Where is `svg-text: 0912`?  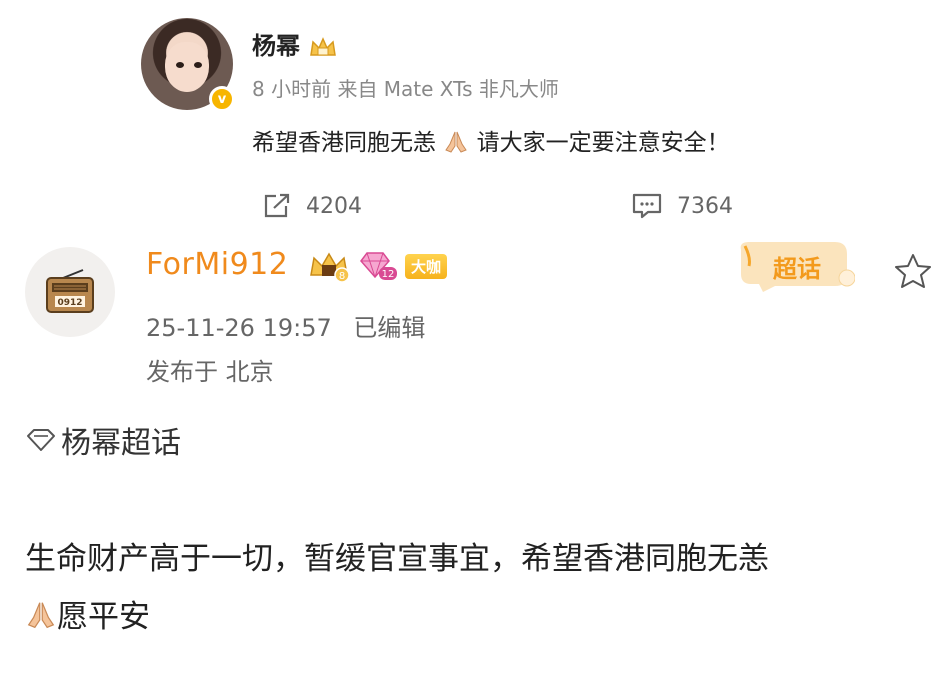 svg-text: 0912 is located at coordinates (69, 303).